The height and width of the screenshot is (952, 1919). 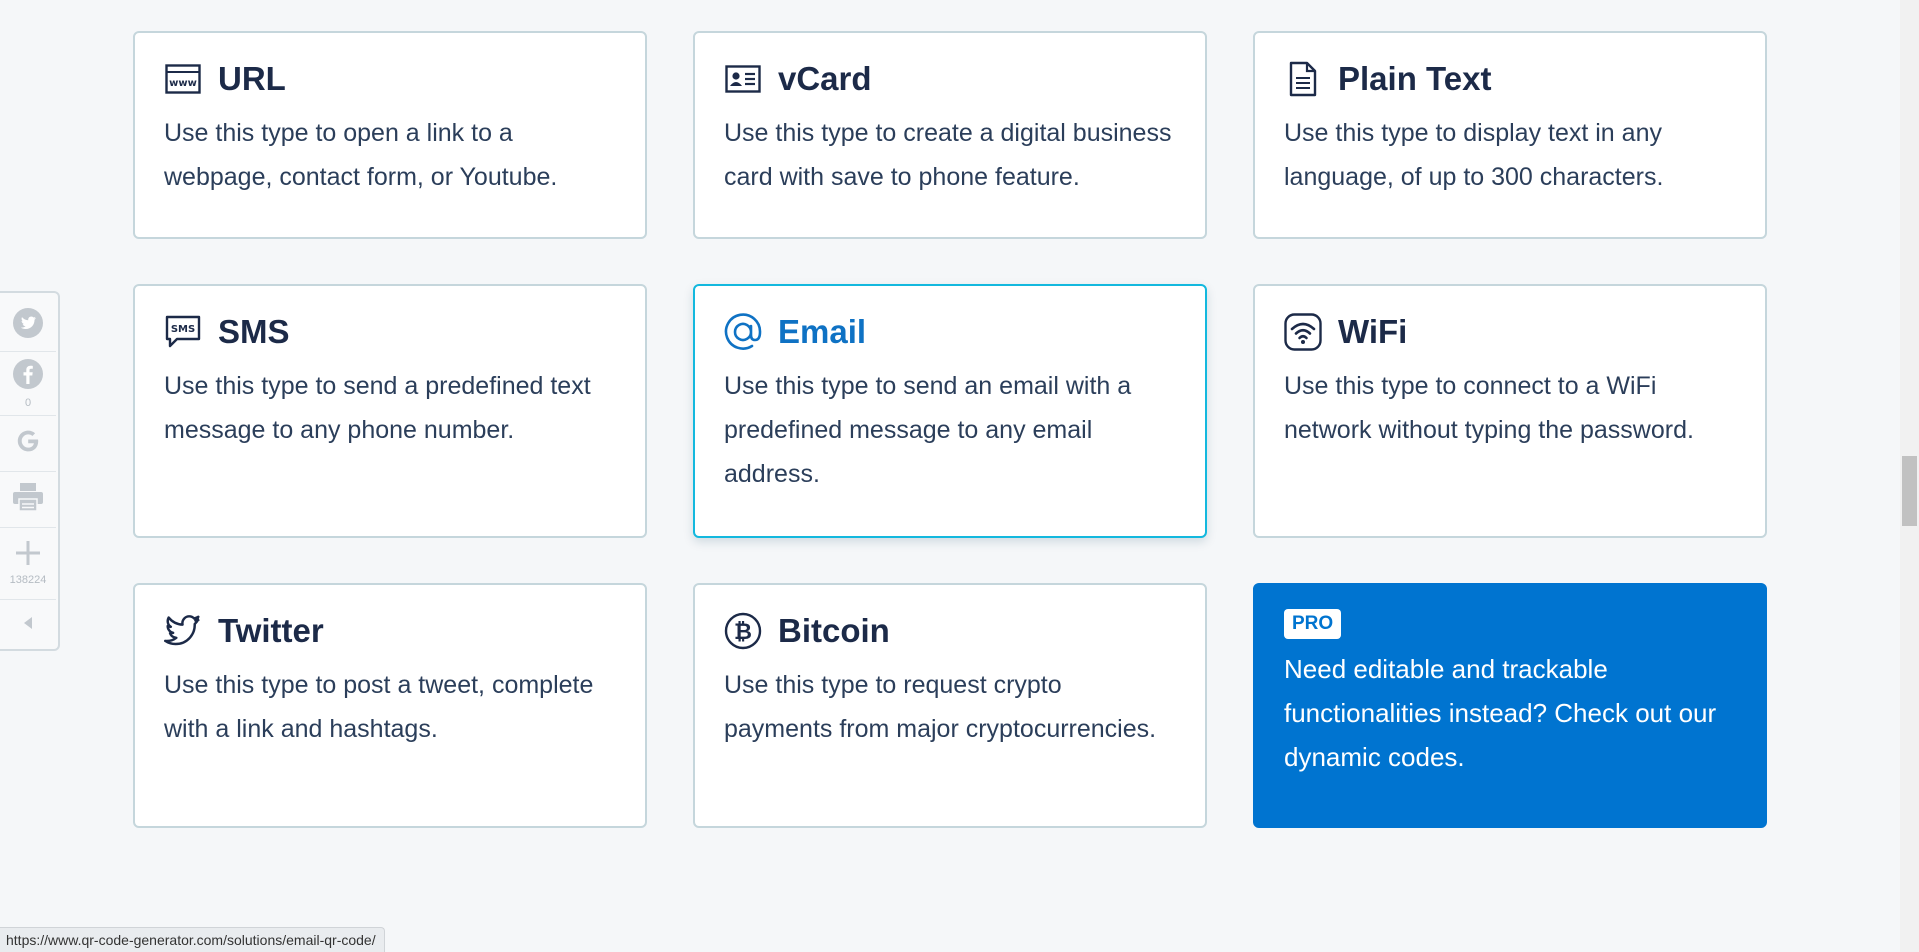 I want to click on pro-badge: PRO, so click(x=1313, y=624).